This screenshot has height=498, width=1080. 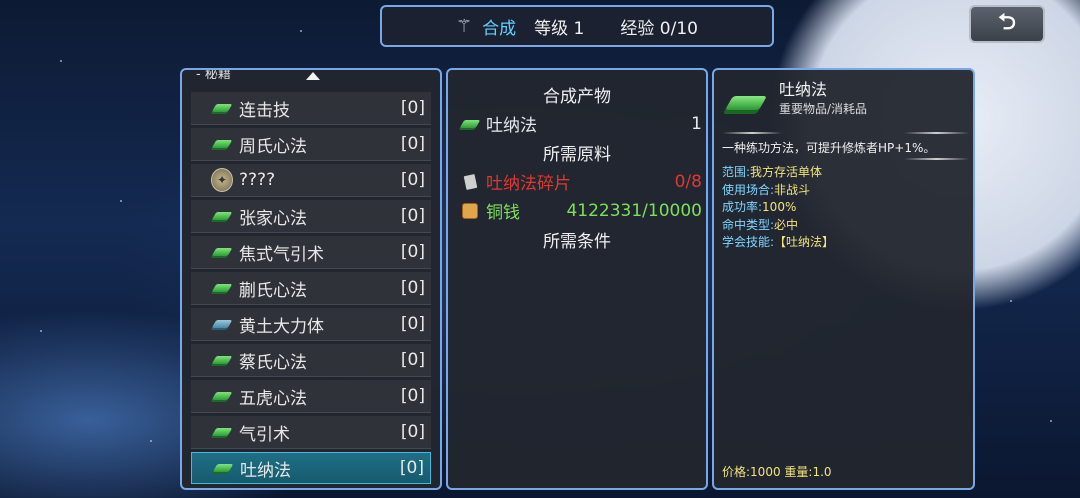 I want to click on property-row: 范围:我方存活单体, so click(x=778, y=173).